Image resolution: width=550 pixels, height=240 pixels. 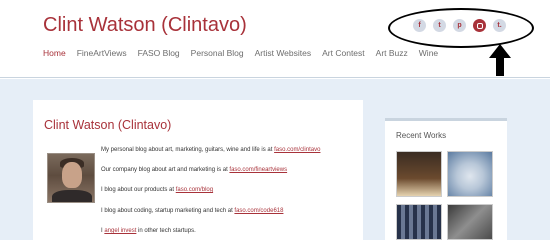 What do you see at coordinates (194, 190) in the screenshot?
I see `link-faso-blog: faso.com/blog` at bounding box center [194, 190].